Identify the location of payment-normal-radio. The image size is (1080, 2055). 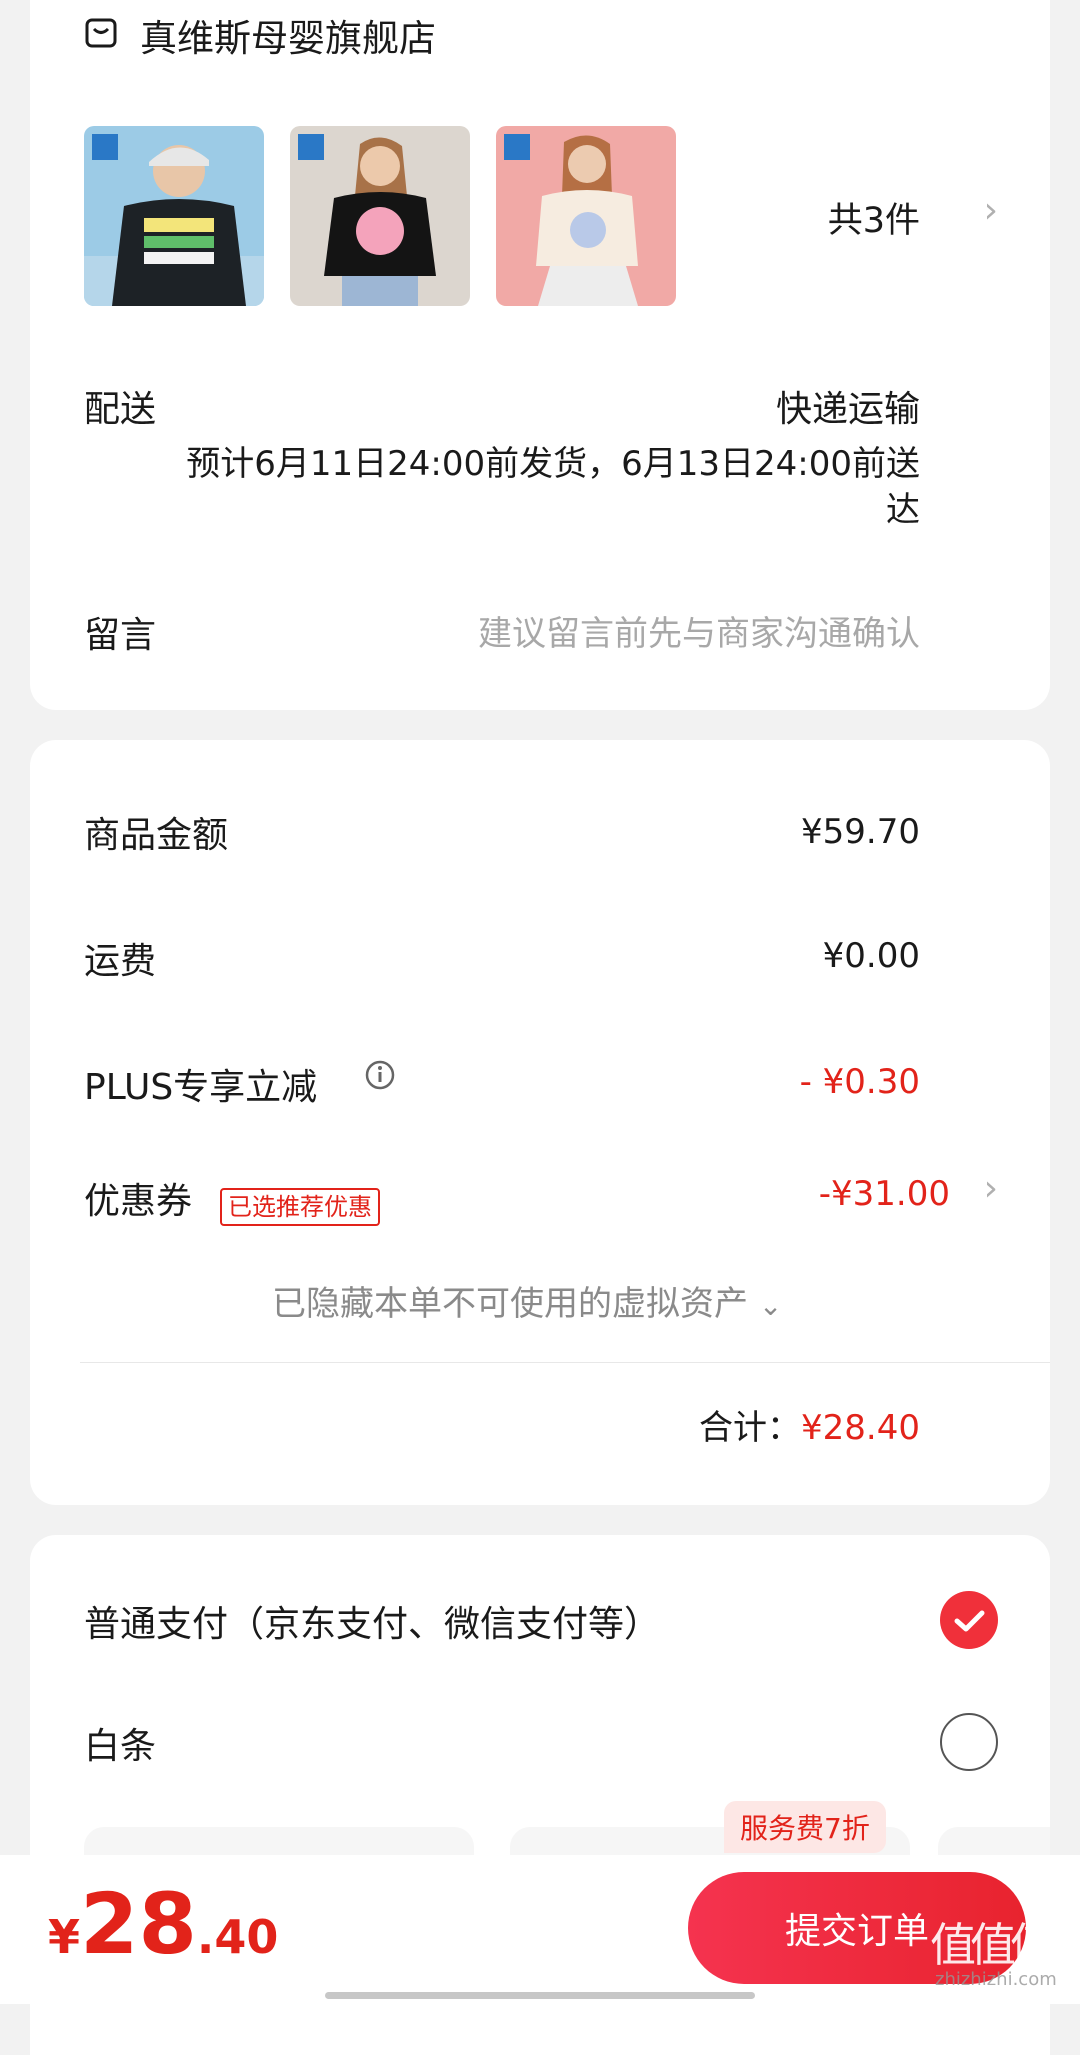
(969, 1620).